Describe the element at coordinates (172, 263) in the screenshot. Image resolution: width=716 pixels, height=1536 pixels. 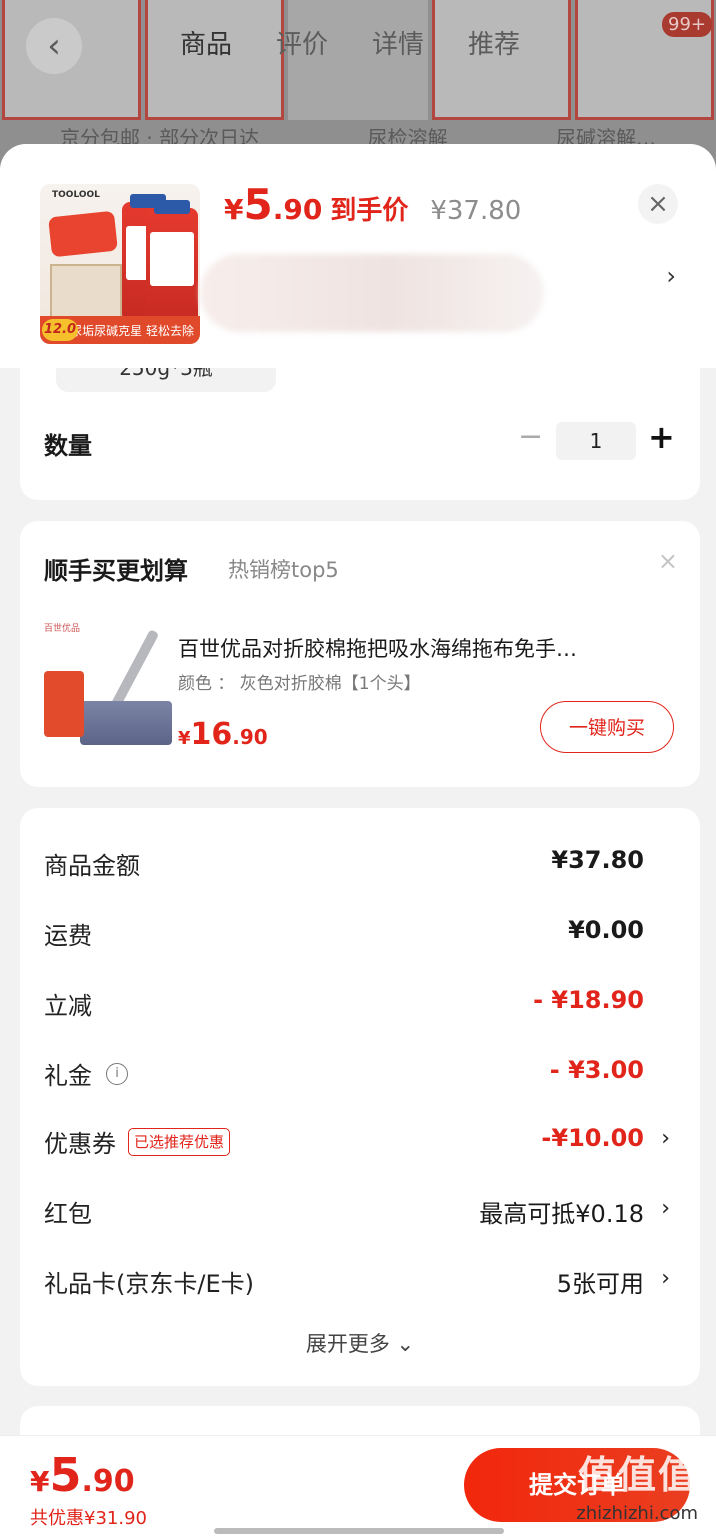
I see `bottle-icon` at that location.